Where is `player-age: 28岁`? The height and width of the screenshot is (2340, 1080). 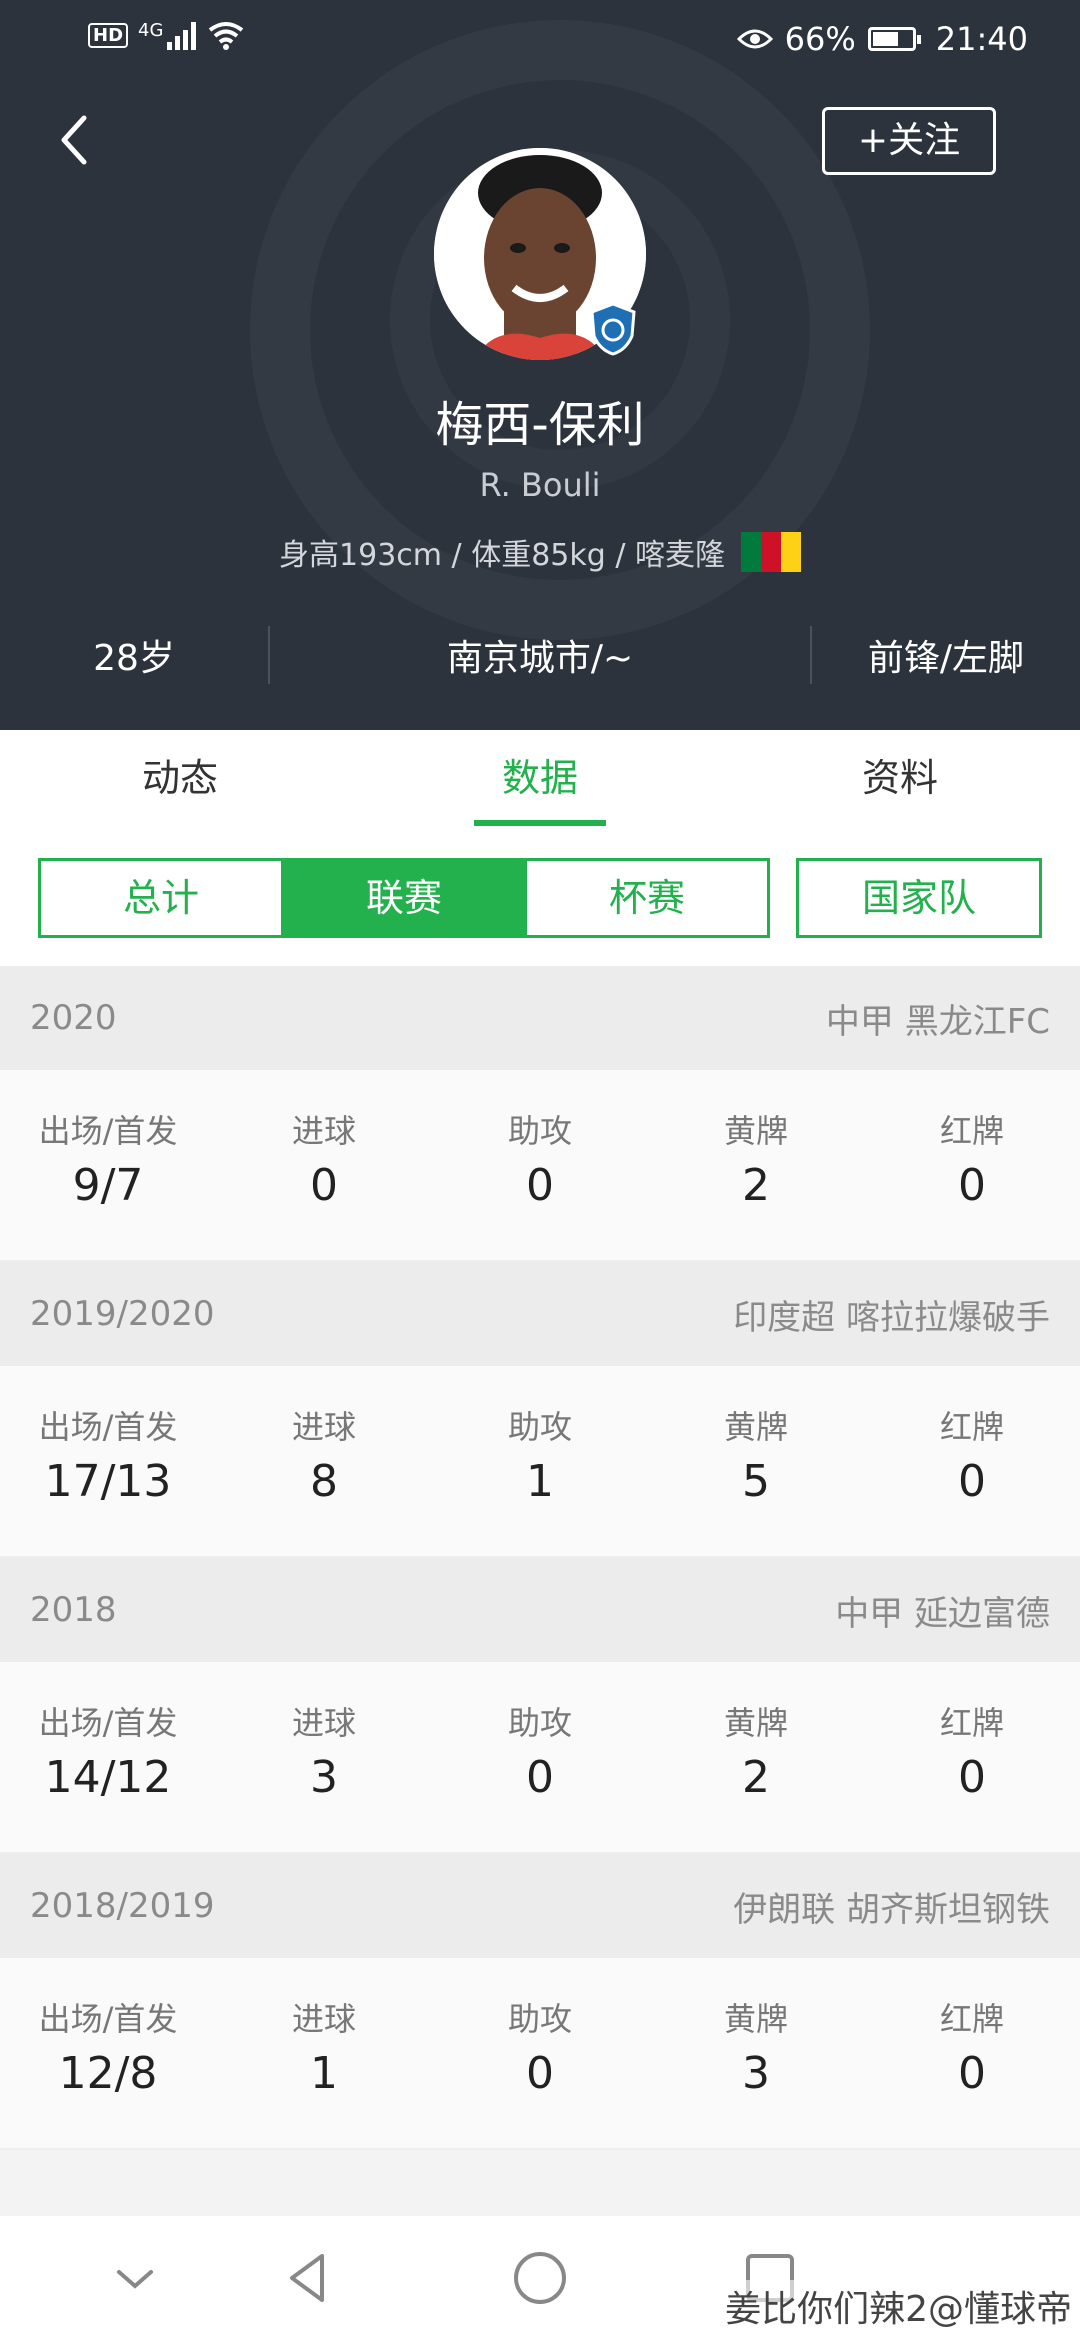
player-age: 28岁 is located at coordinates (134, 658).